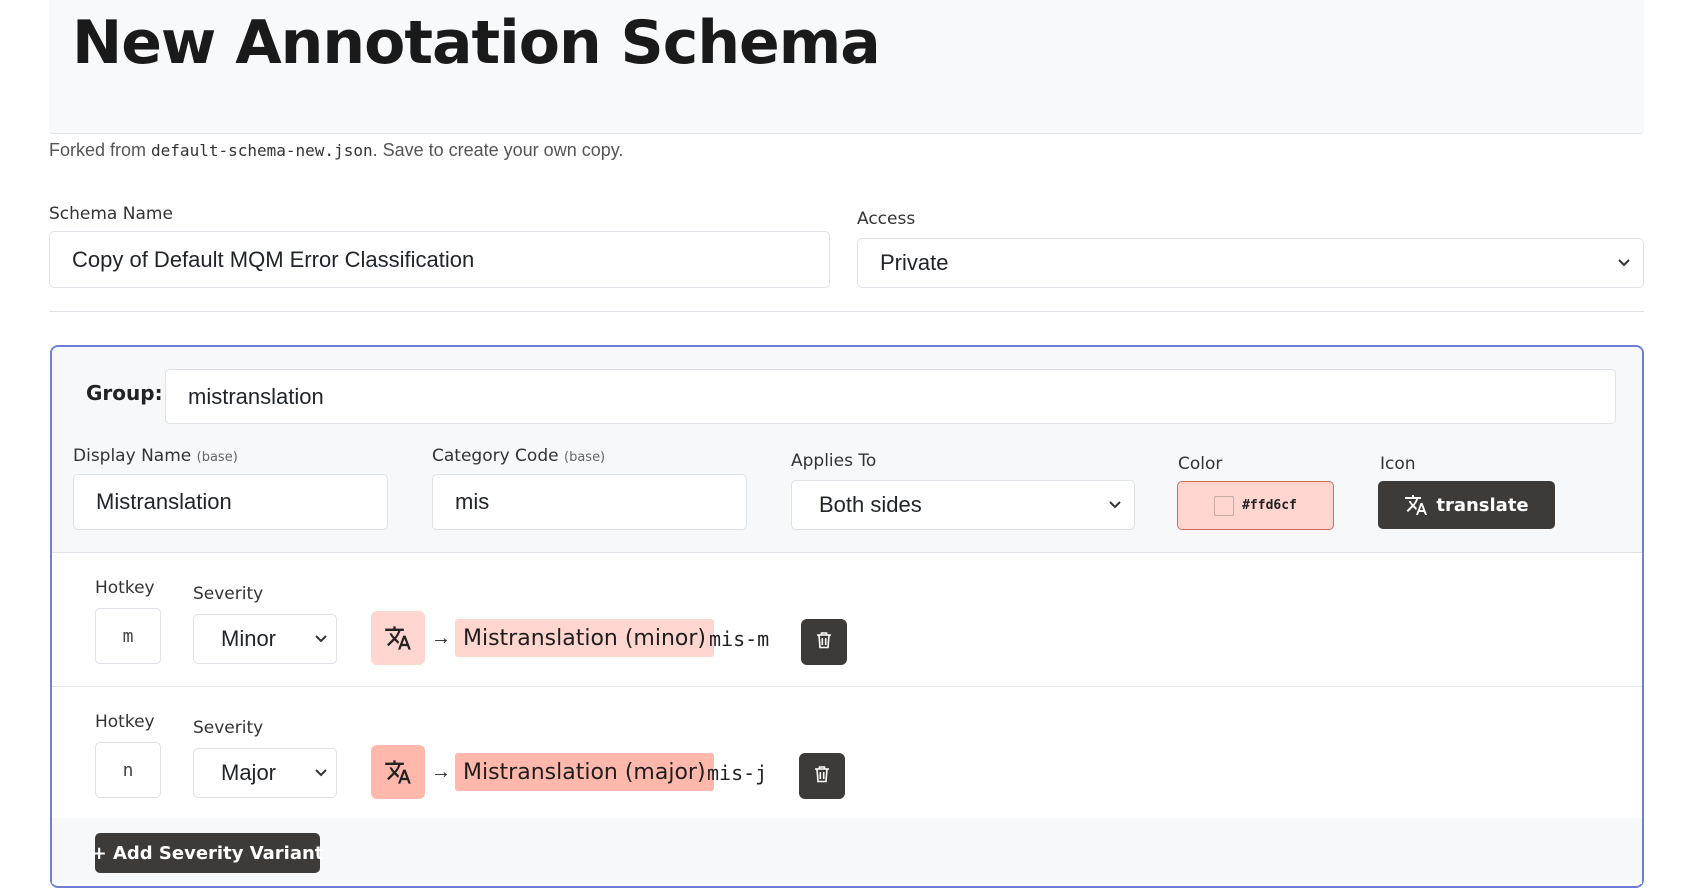 The height and width of the screenshot is (888, 1689). Describe the element at coordinates (495, 456) in the screenshot. I see `category-code-label-text: Category Code` at that location.